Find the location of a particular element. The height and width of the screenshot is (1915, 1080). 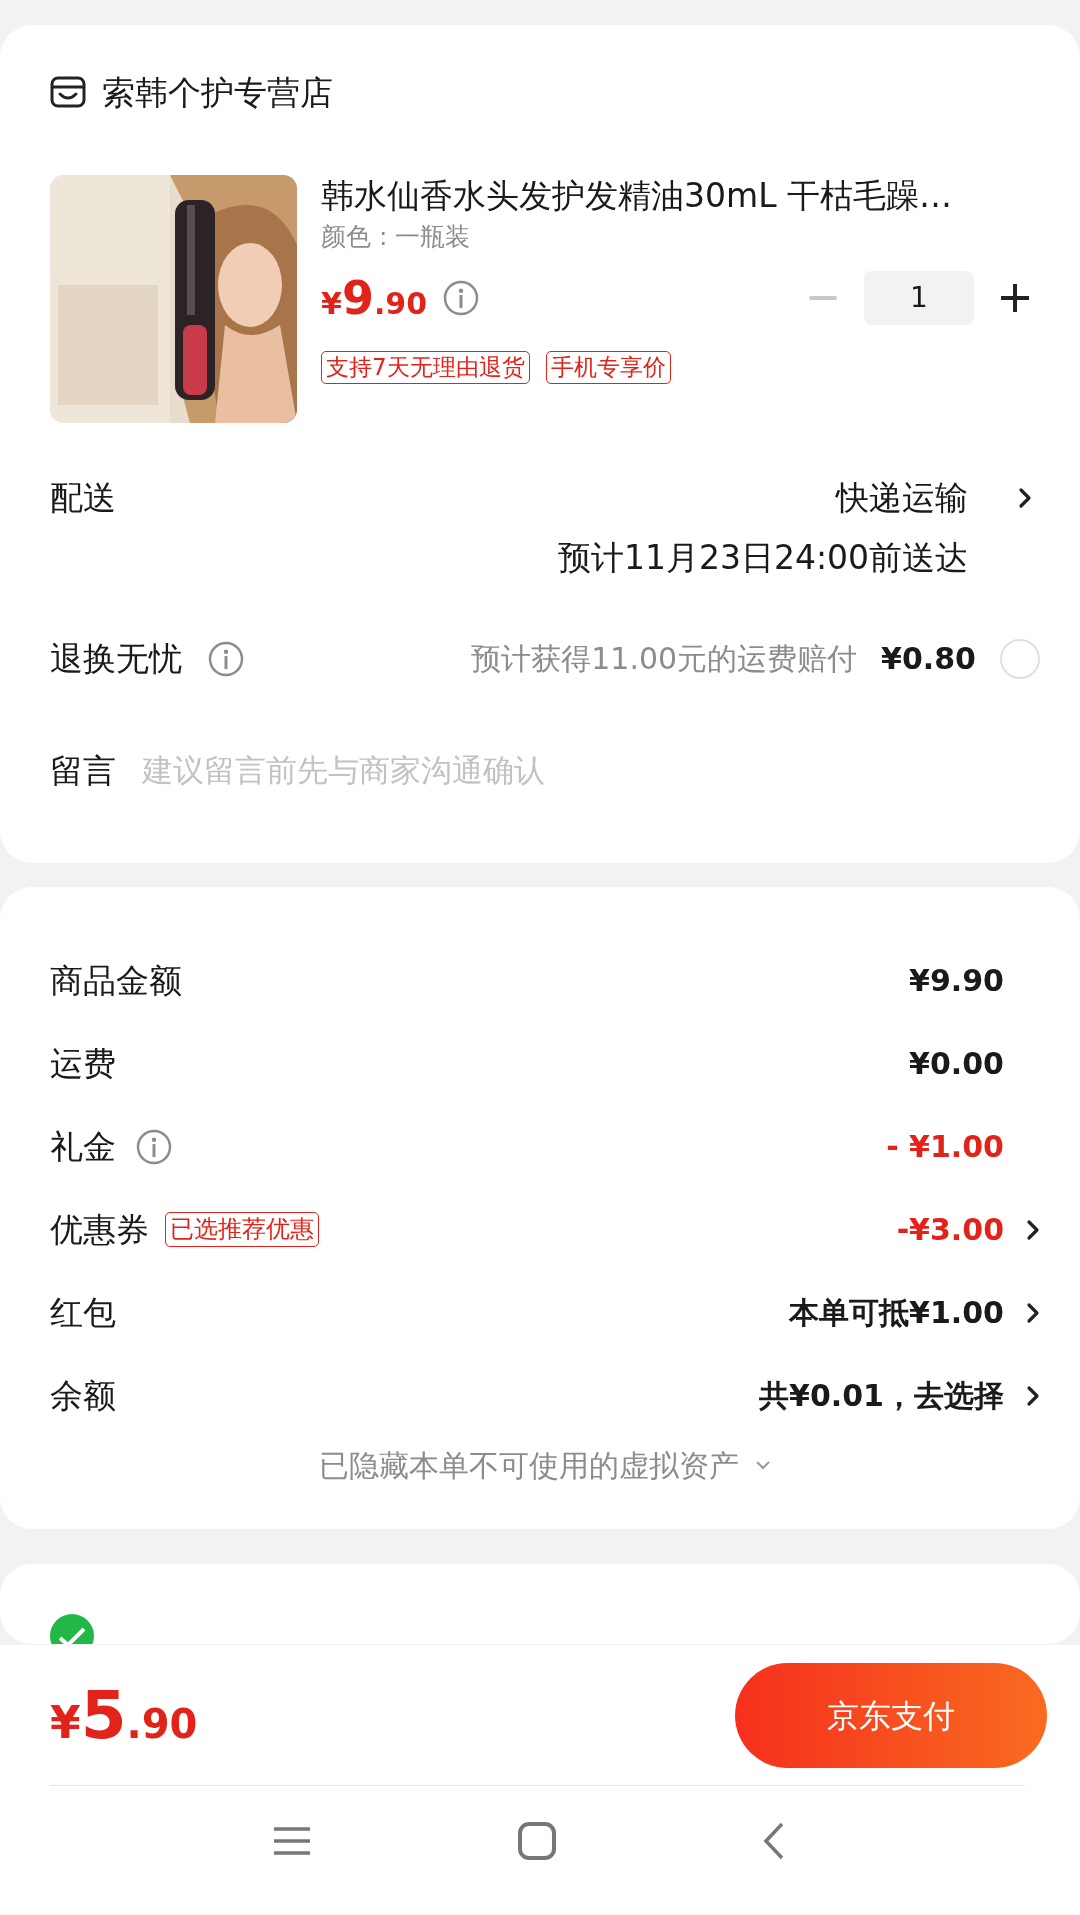

insurance-label: 退换无忧 is located at coordinates (116, 659).